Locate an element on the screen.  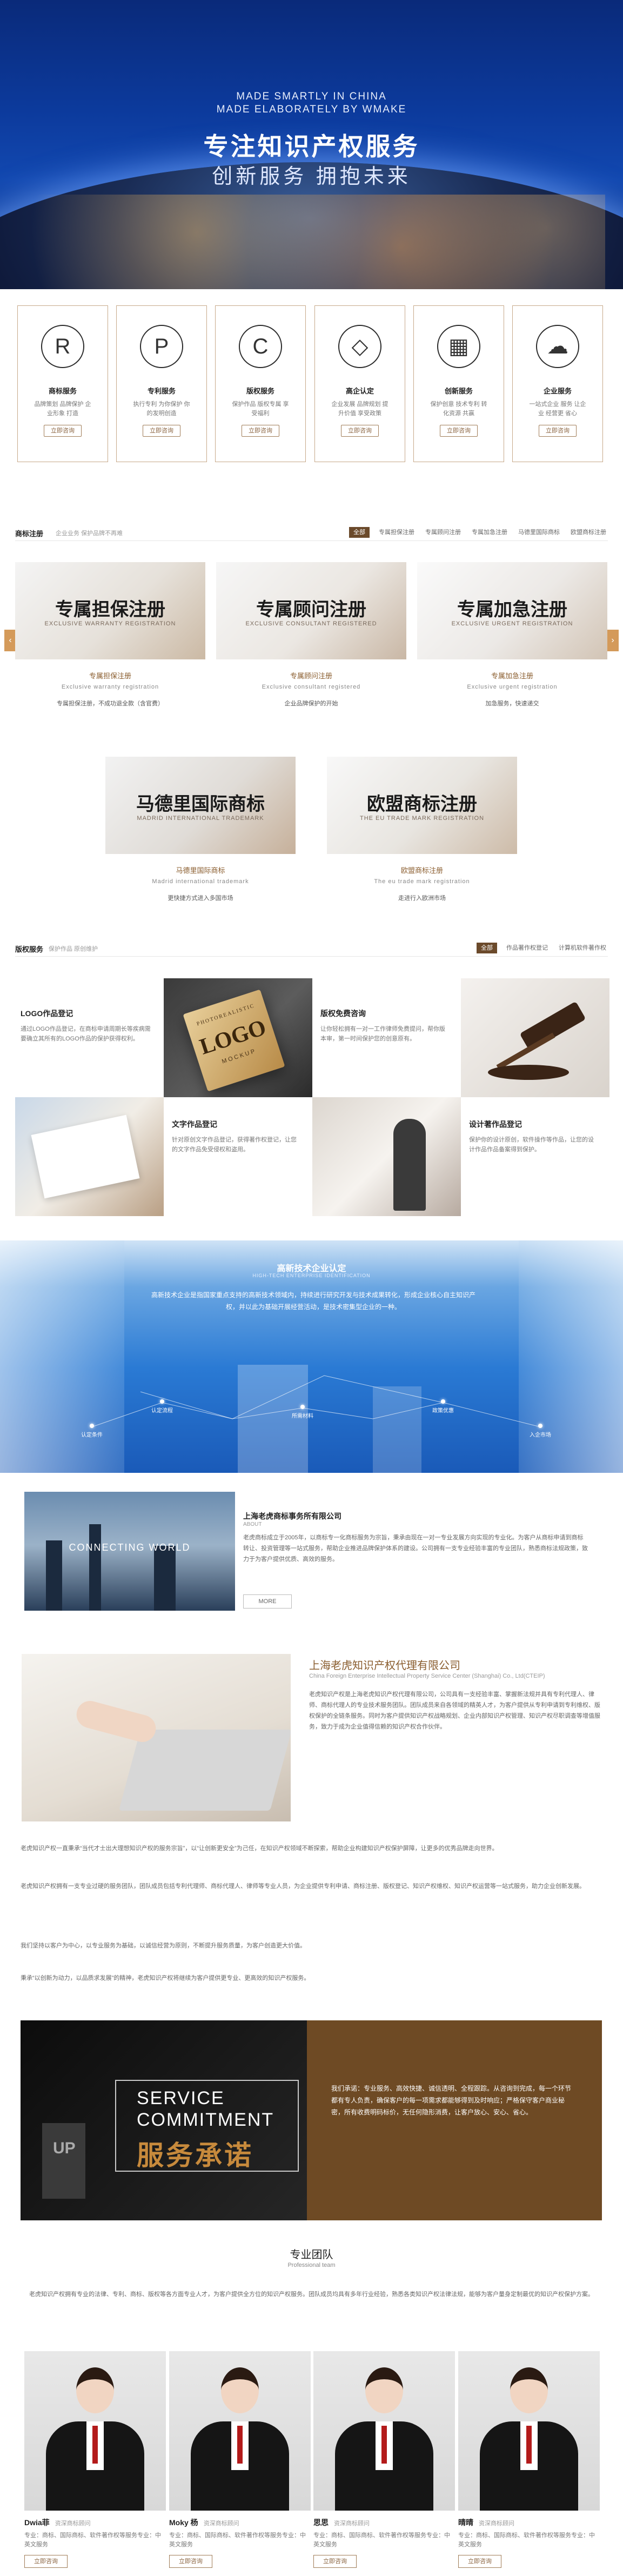
team-member-card: 思思 资深商标顾问 专业：商标、国际商标、软件著作权等服务专业：中英文服务 立即咨询 is located at coordinates (384, 2459).